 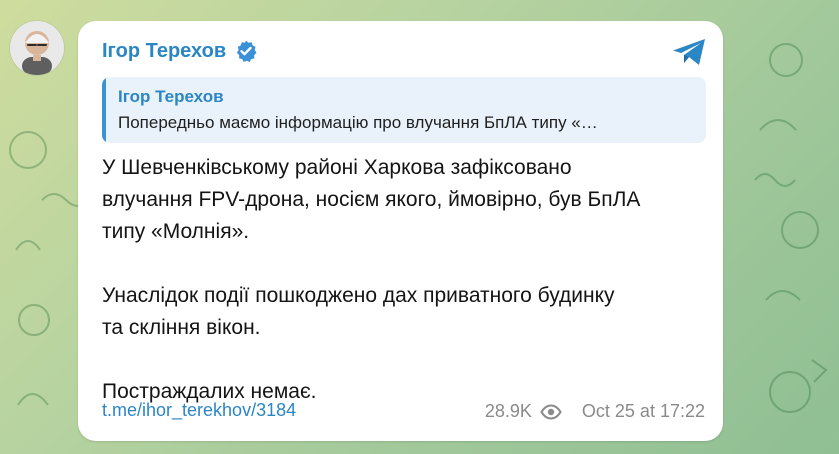 I want to click on telegram-share-icon, so click(x=689, y=52).